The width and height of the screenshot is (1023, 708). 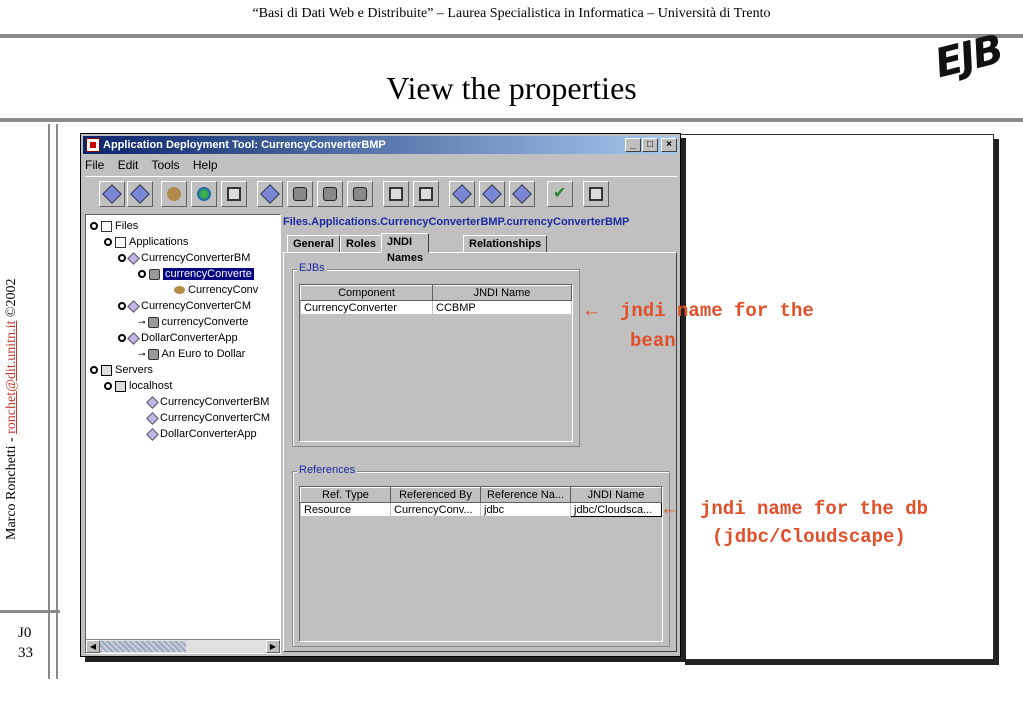 What do you see at coordinates (166, 165) in the screenshot?
I see `menu-tools: Tools` at bounding box center [166, 165].